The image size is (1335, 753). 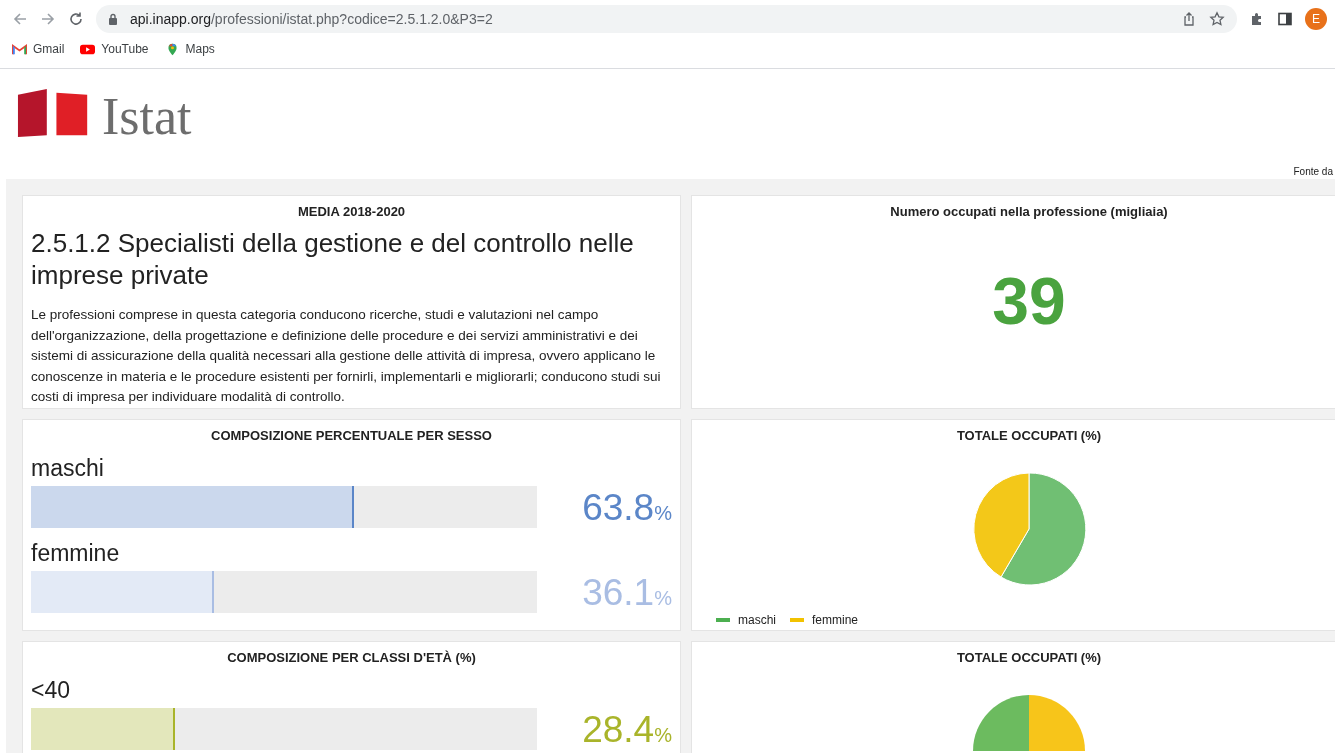 I want to click on bar-label: femmine, so click(x=76, y=553).